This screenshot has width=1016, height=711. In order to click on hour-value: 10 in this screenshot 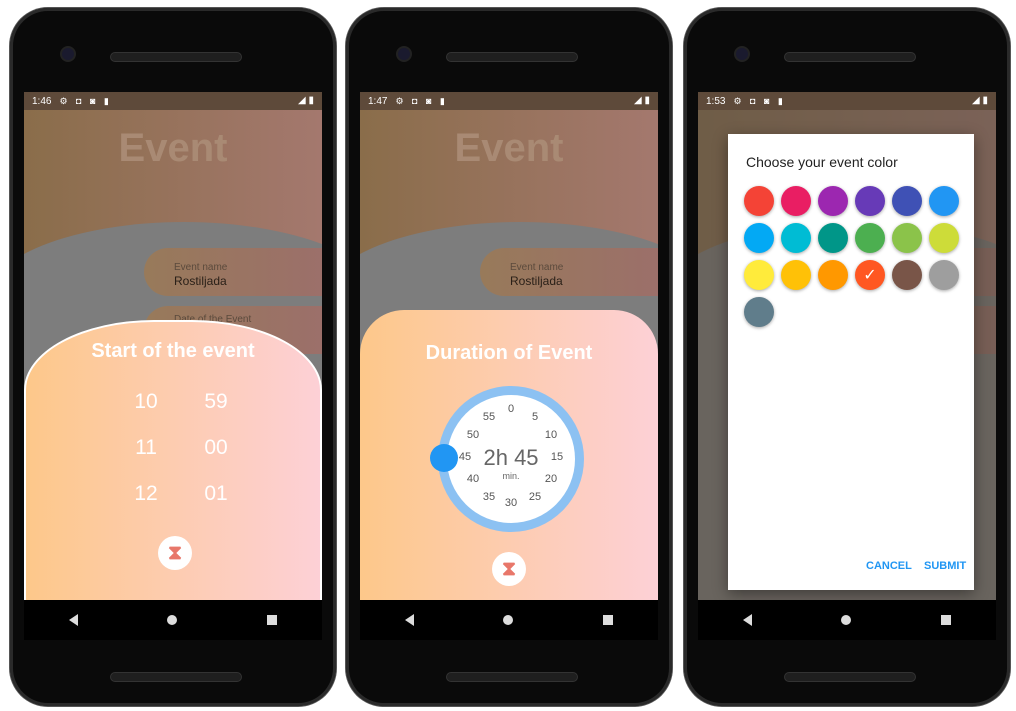, I will do `click(146, 402)`.